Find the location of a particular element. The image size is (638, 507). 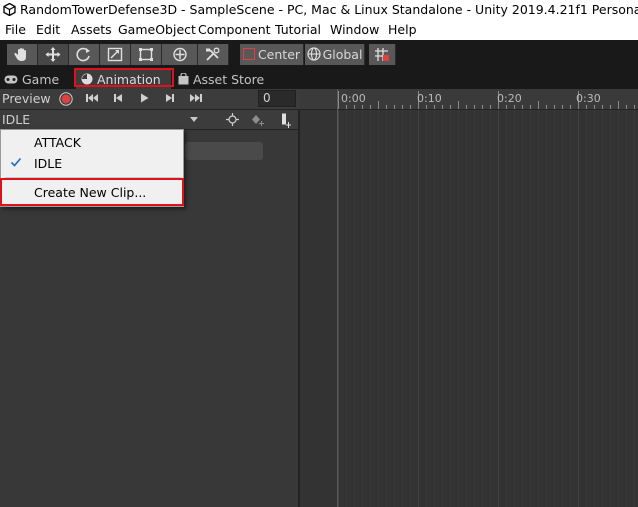

tab-asset-store: Asset Store is located at coordinates (221, 79).